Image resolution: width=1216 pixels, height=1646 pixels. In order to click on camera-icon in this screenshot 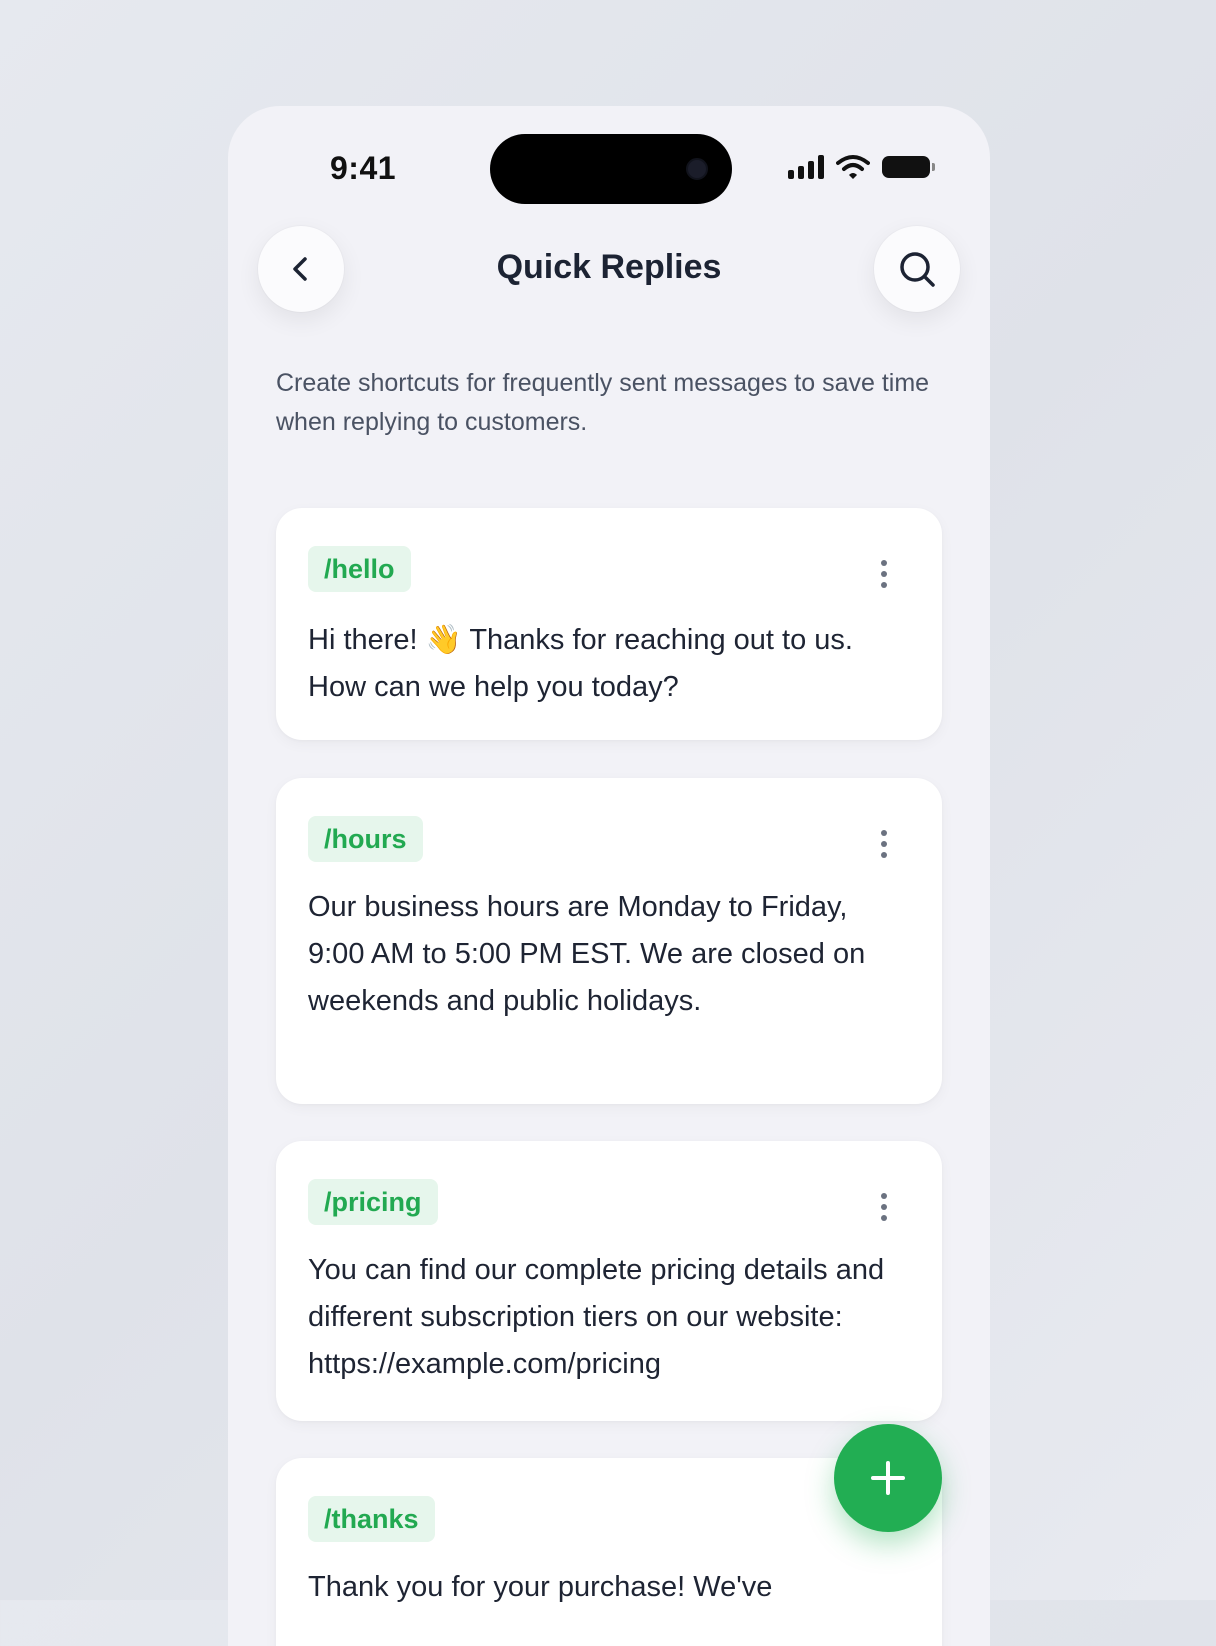, I will do `click(697, 169)`.